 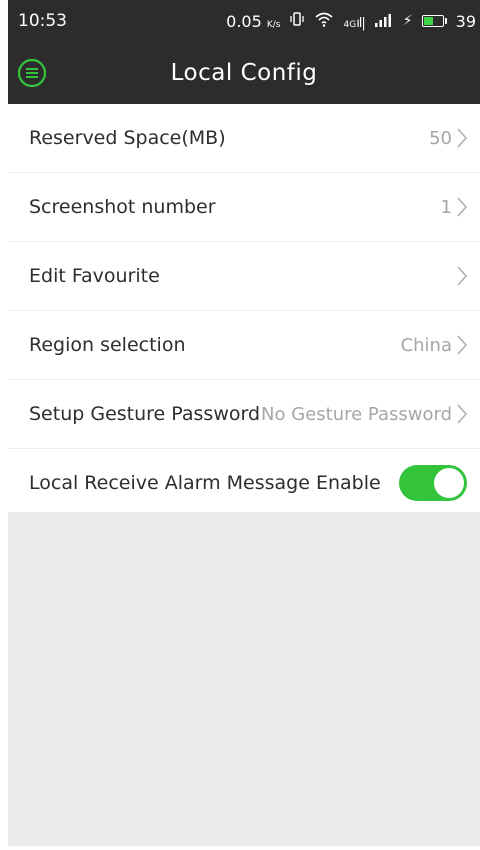 I want to click on setting-reserved-space: Reserved Space(MB) 50, so click(x=244, y=138).